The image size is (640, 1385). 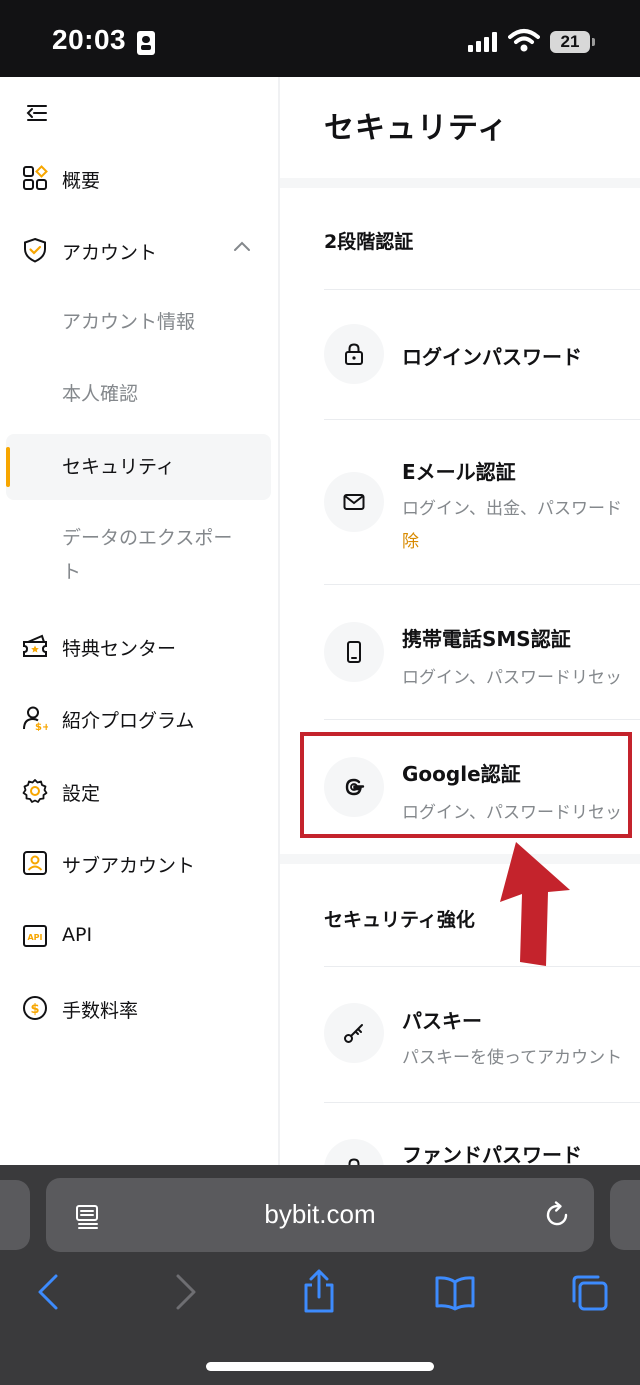 What do you see at coordinates (492, 357) in the screenshot?
I see `row-title: ログインパスワード` at bounding box center [492, 357].